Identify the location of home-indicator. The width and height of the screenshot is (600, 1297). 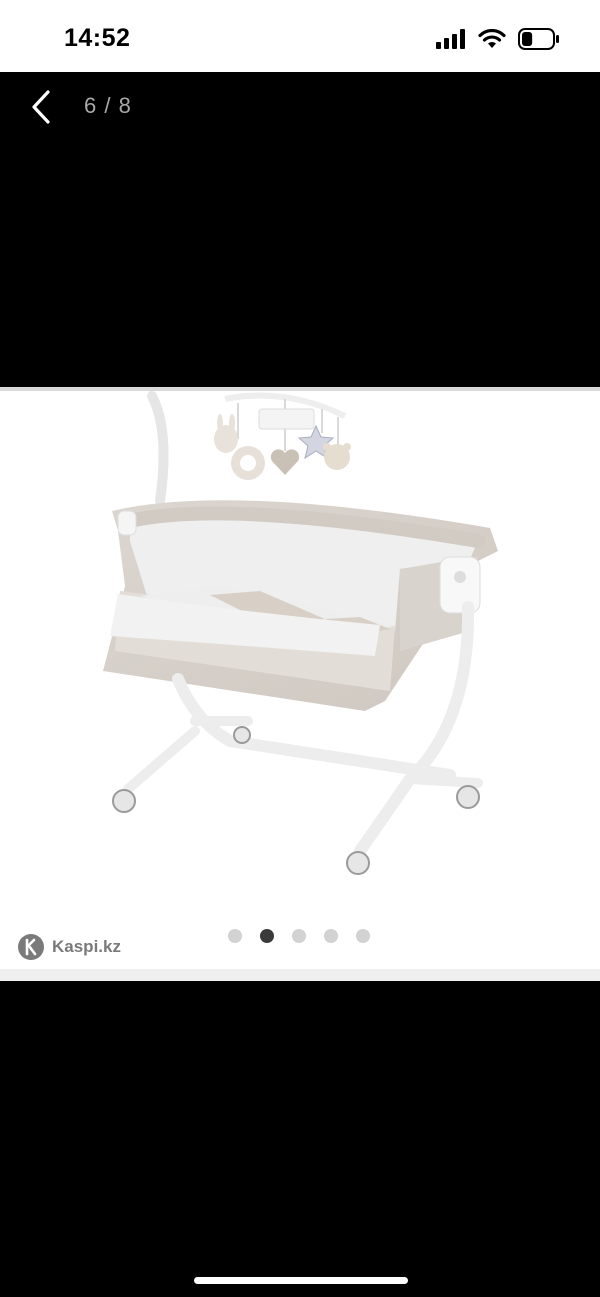
(301, 1280).